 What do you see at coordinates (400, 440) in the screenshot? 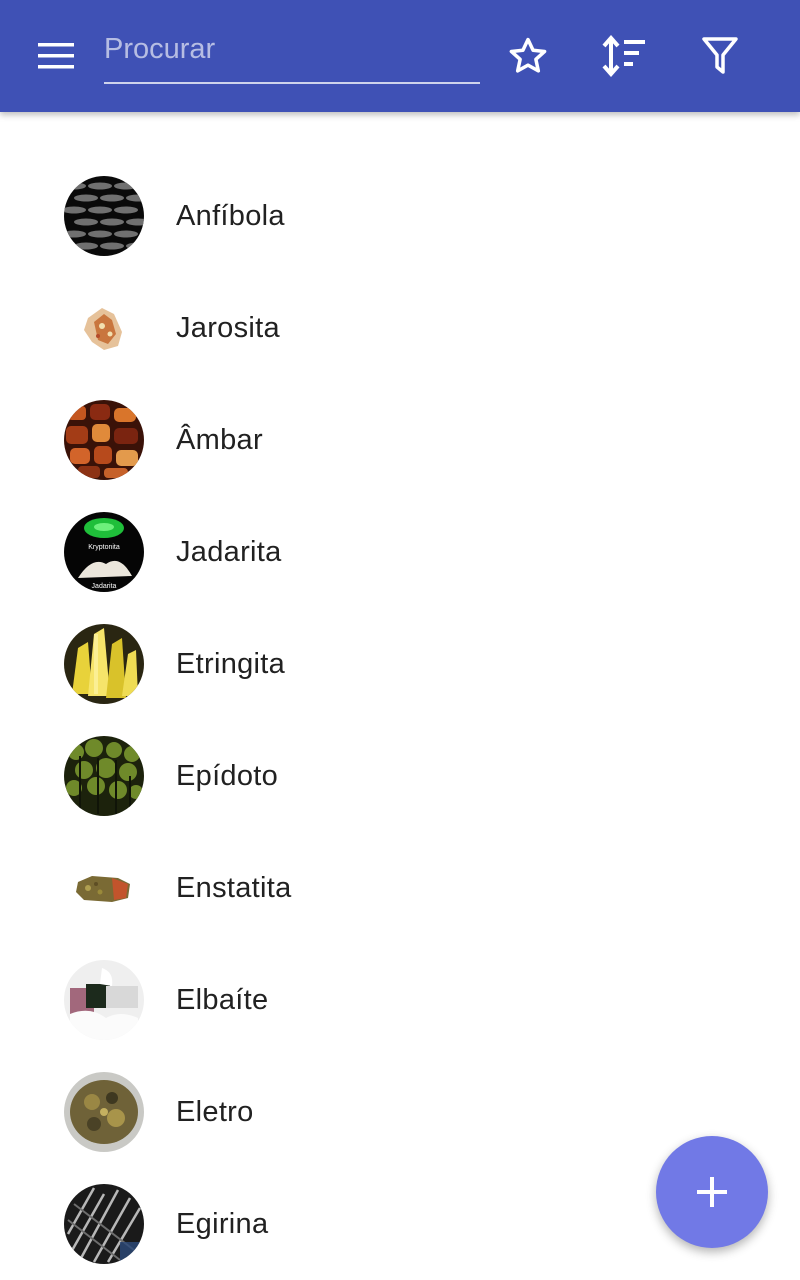
I see `list-item: Âmbar` at bounding box center [400, 440].